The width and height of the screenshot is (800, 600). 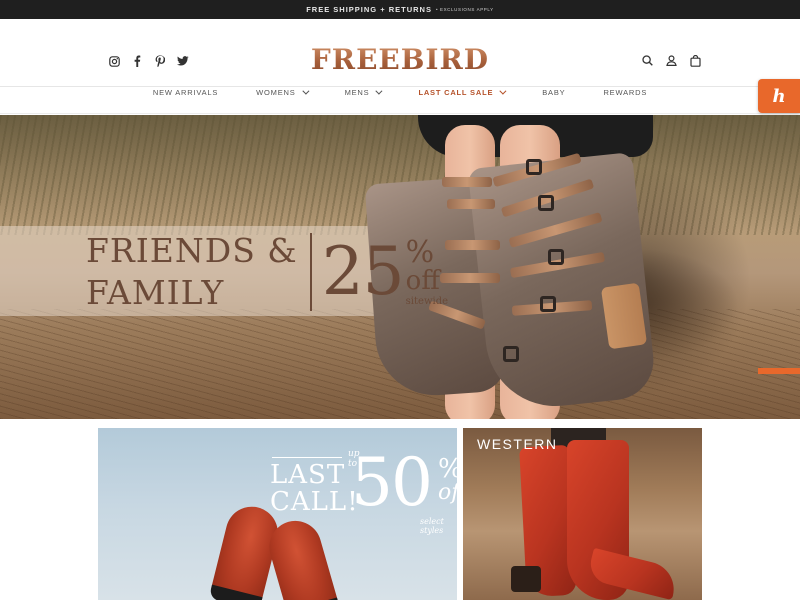 I want to click on honey-extension-button: h, so click(x=779, y=96).